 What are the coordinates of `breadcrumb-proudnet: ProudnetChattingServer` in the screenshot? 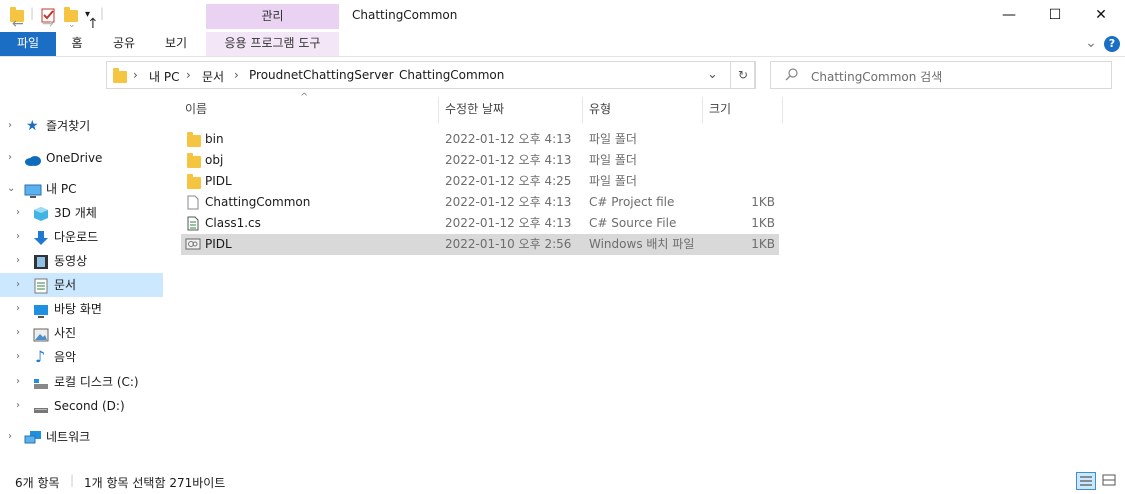 It's located at (321, 75).